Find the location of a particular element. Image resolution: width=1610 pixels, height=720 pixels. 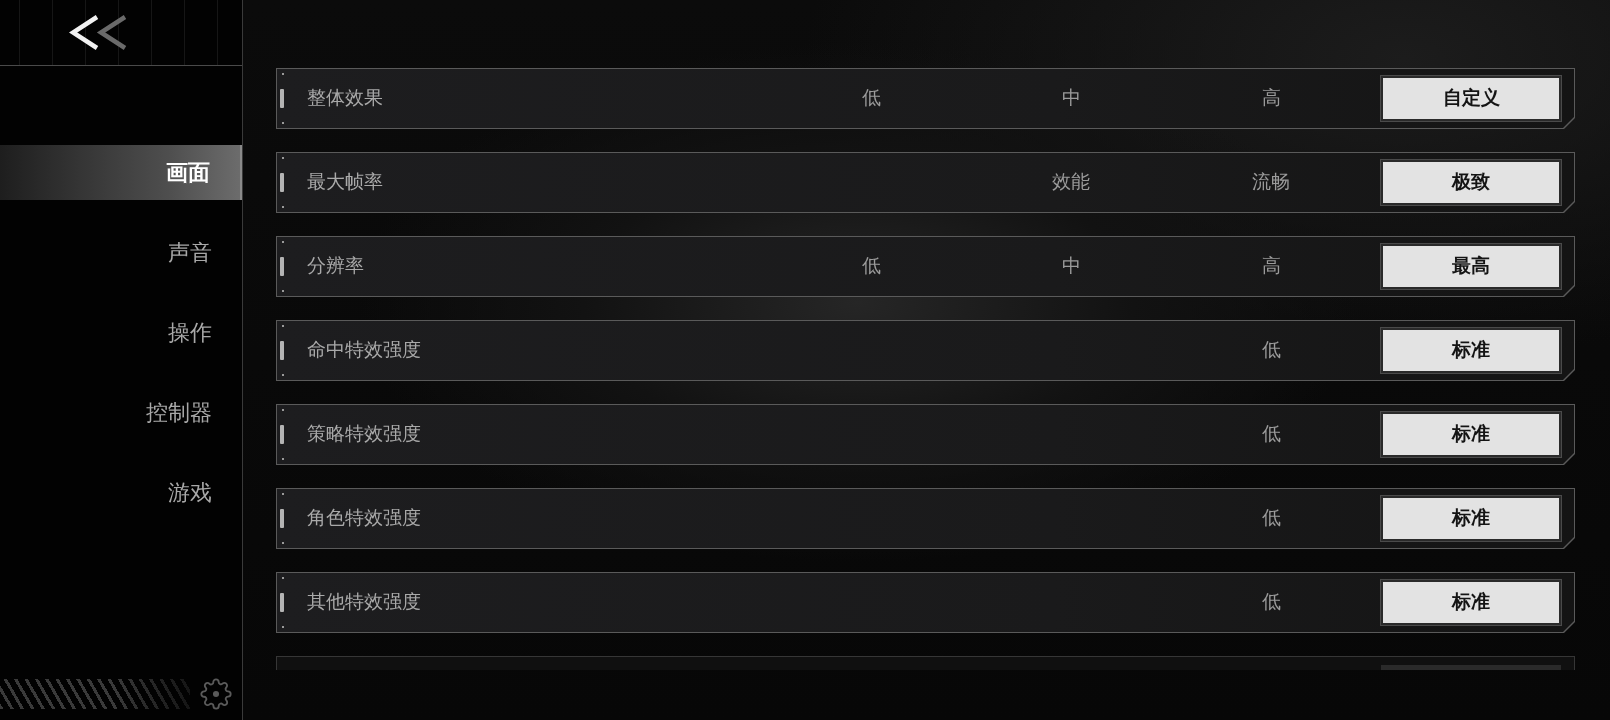

setting-label: 角色特效强度 is located at coordinates (364, 518).